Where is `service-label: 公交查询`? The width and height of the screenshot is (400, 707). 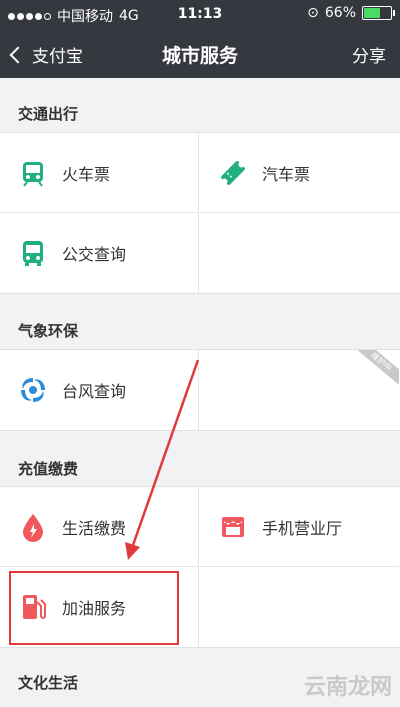
service-label: 公交查询 is located at coordinates (94, 254).